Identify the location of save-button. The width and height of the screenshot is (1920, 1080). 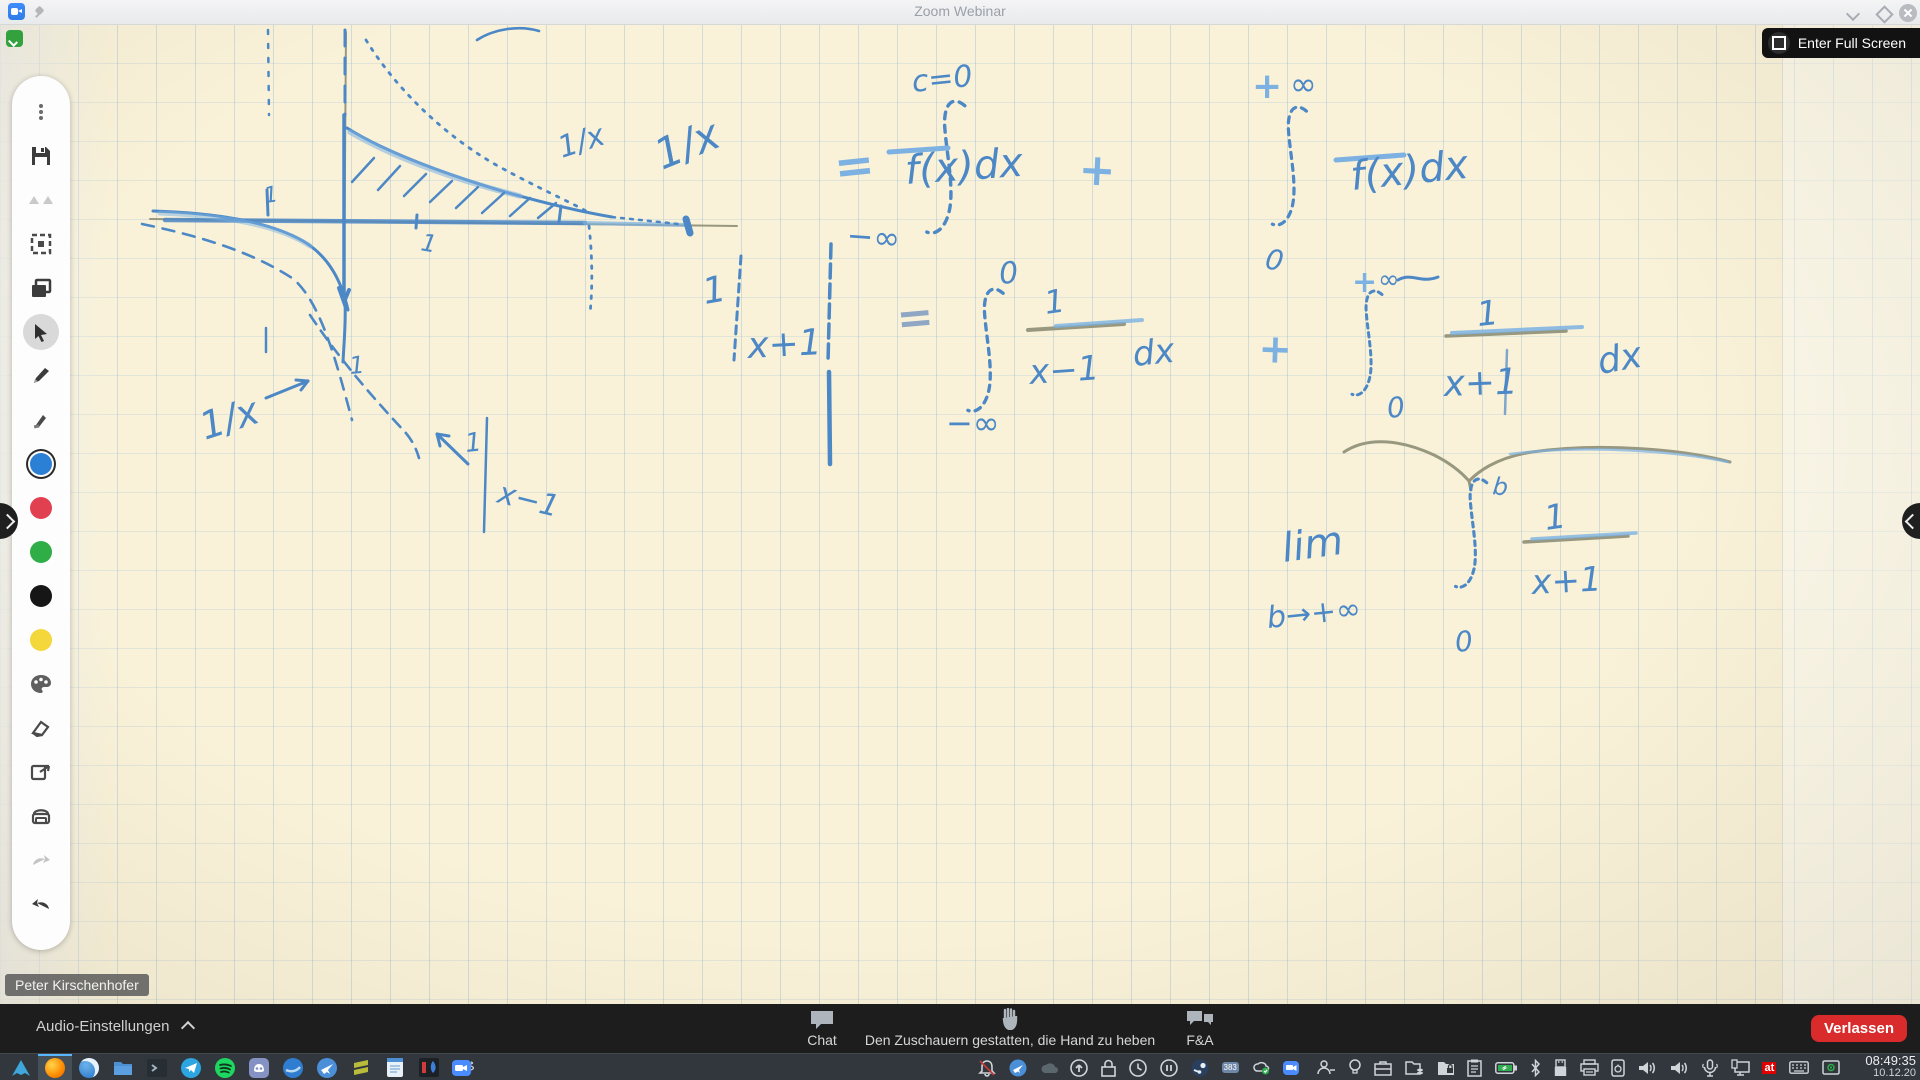
(41, 156).